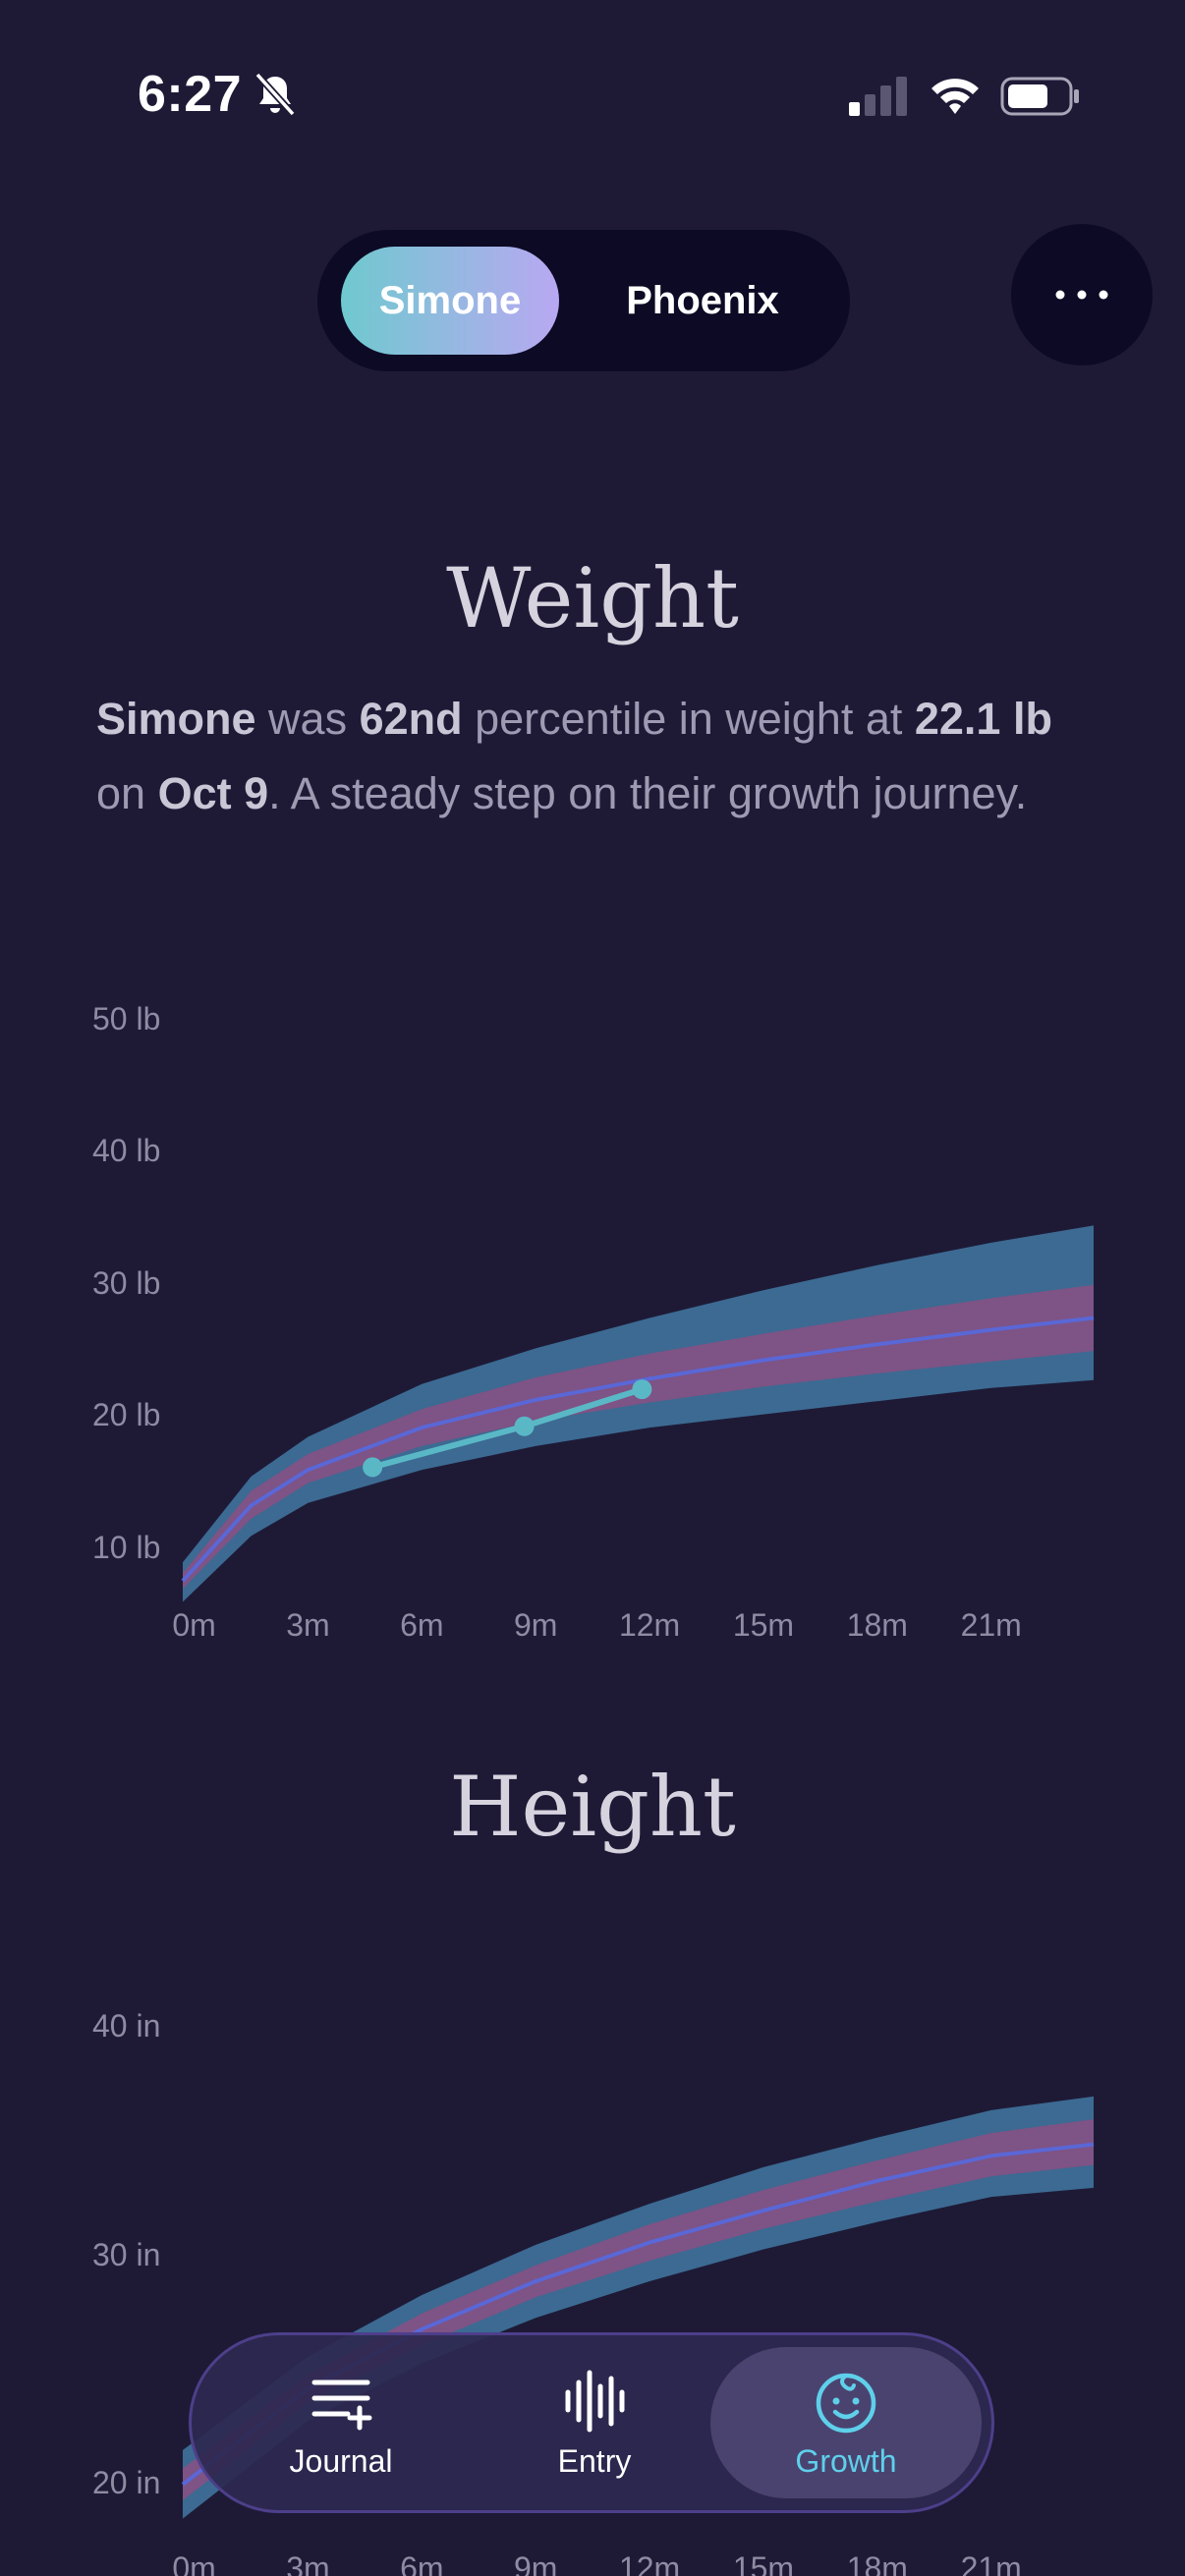 The height and width of the screenshot is (2576, 1185). What do you see at coordinates (127, 1547) in the screenshot?
I see `weight-y-tick-label: 10 lb` at bounding box center [127, 1547].